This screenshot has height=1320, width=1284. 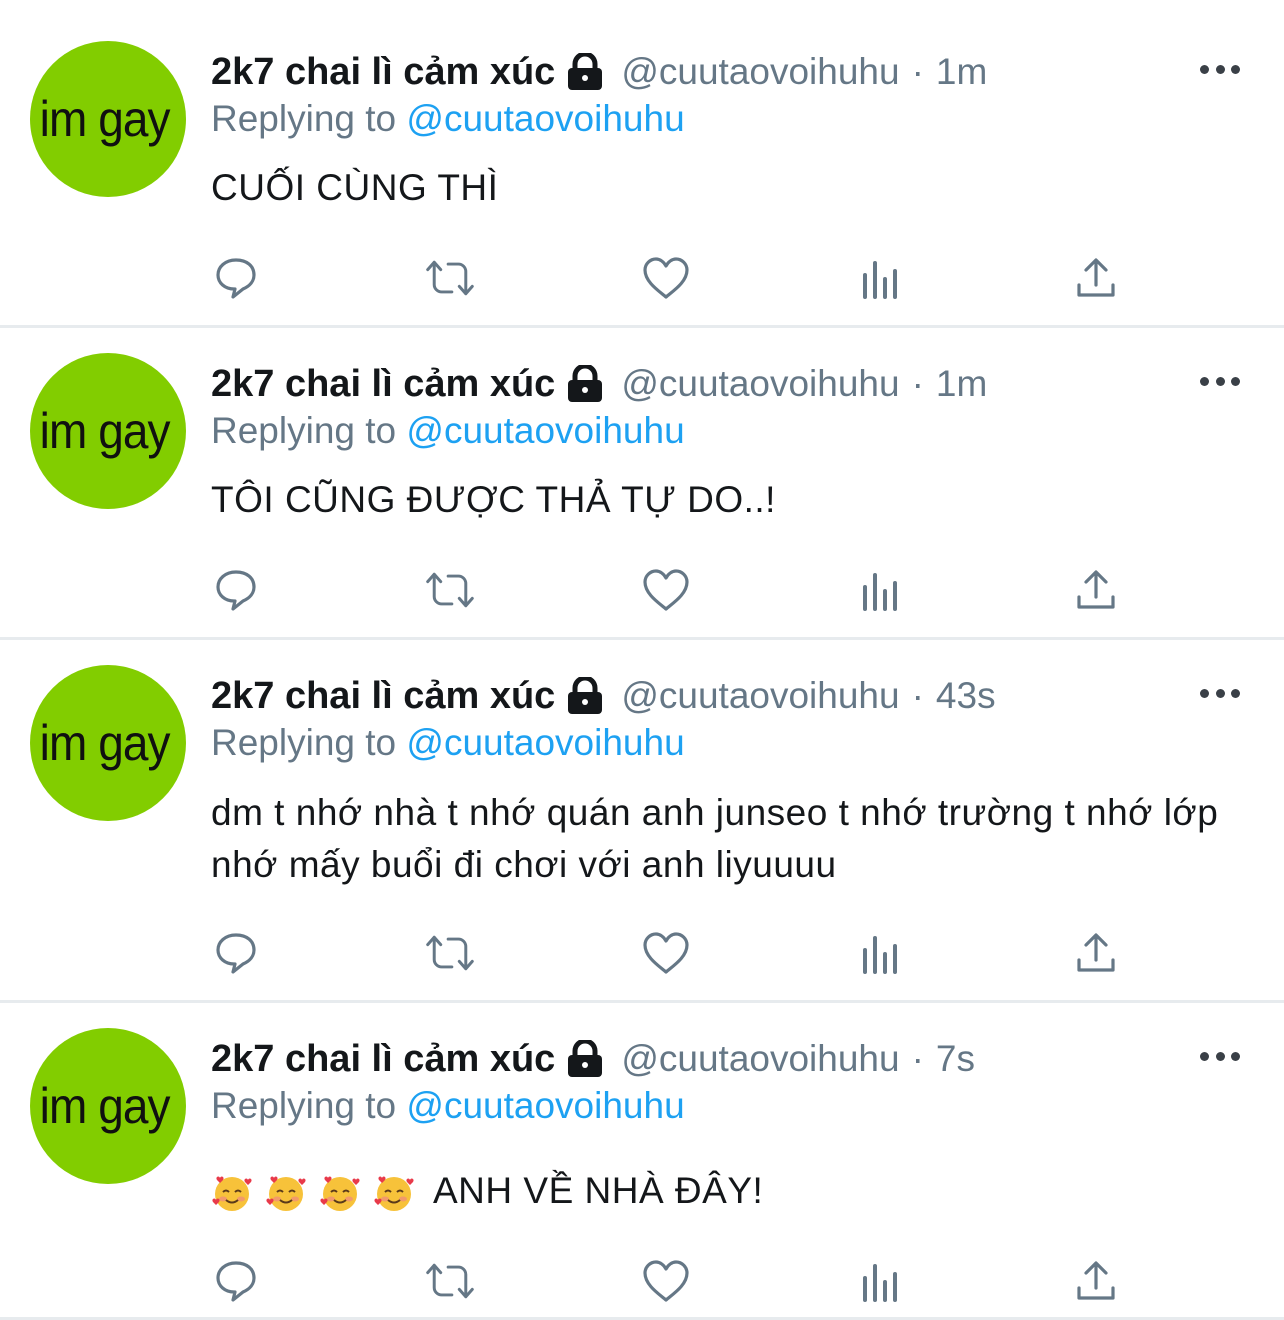 I want to click on tweet-content: ANH VỀ NHÀ ĐÂY!, so click(x=726, y=1191).